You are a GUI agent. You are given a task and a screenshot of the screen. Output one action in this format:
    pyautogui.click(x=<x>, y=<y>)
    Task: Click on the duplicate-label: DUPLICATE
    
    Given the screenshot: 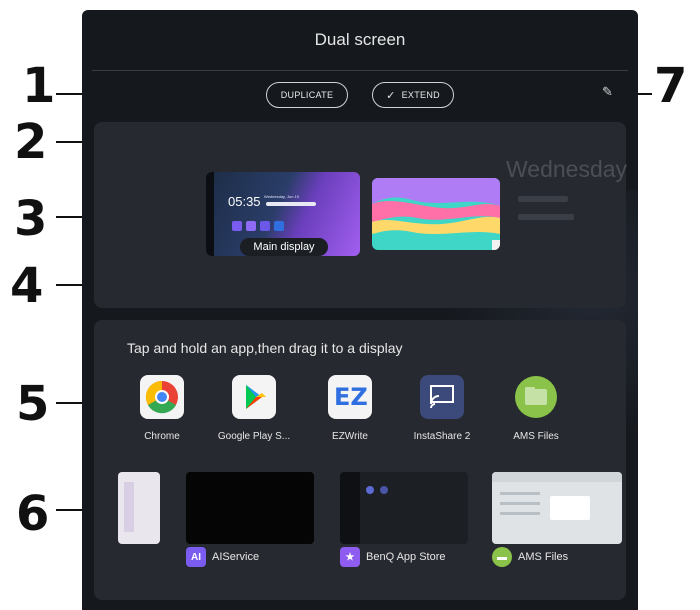 What is the action you would take?
    pyautogui.click(x=307, y=95)
    